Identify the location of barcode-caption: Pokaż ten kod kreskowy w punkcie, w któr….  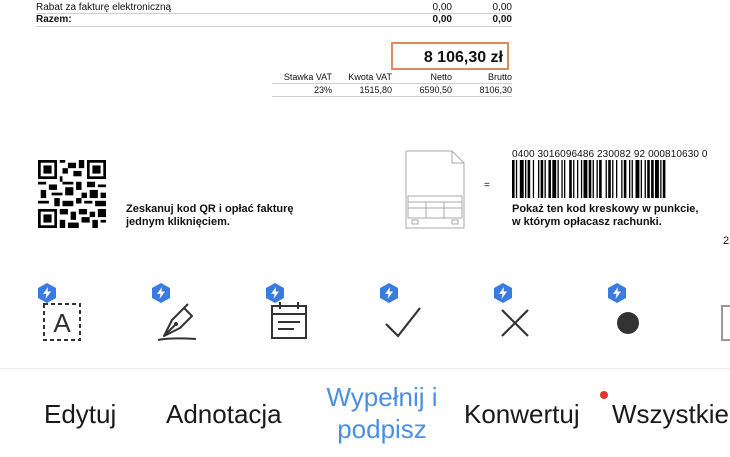
(605, 215).